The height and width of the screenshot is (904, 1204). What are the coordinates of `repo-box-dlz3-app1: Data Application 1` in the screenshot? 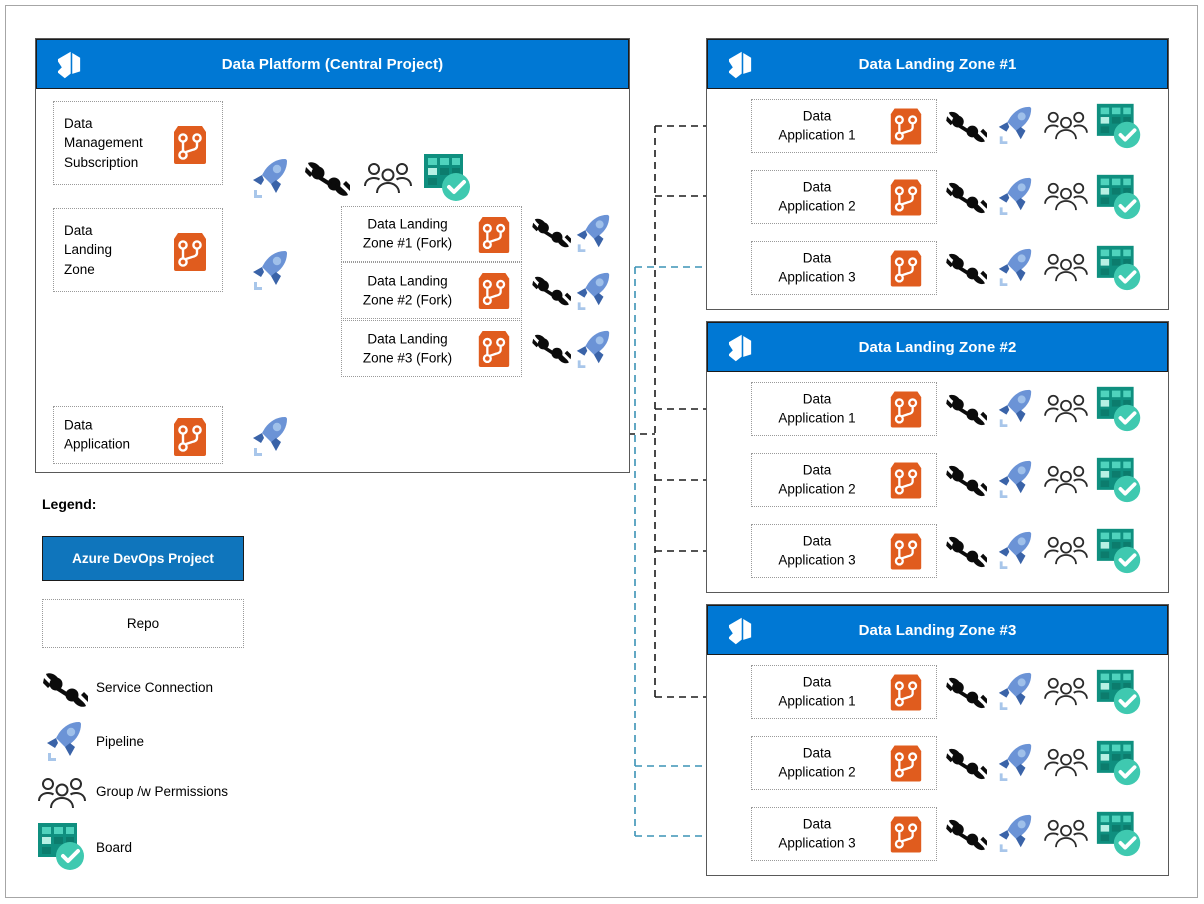 It's located at (844, 692).